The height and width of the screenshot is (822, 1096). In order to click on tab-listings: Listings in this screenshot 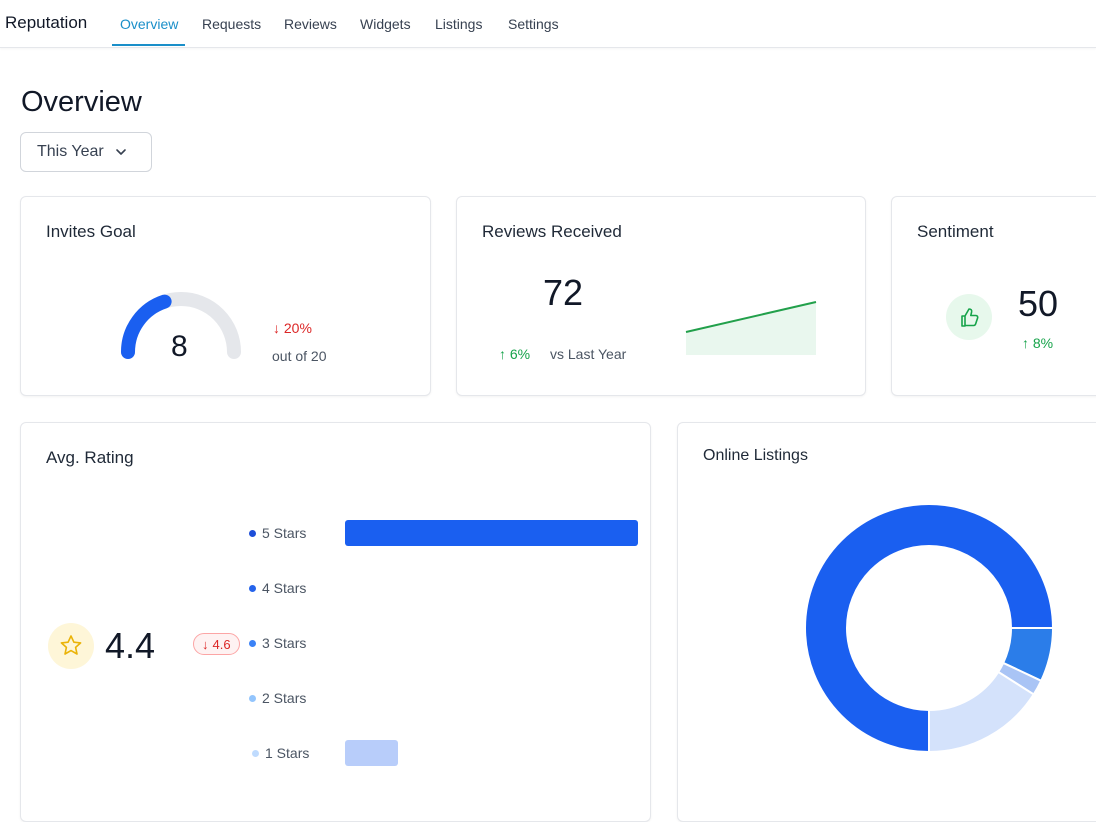, I will do `click(458, 24)`.